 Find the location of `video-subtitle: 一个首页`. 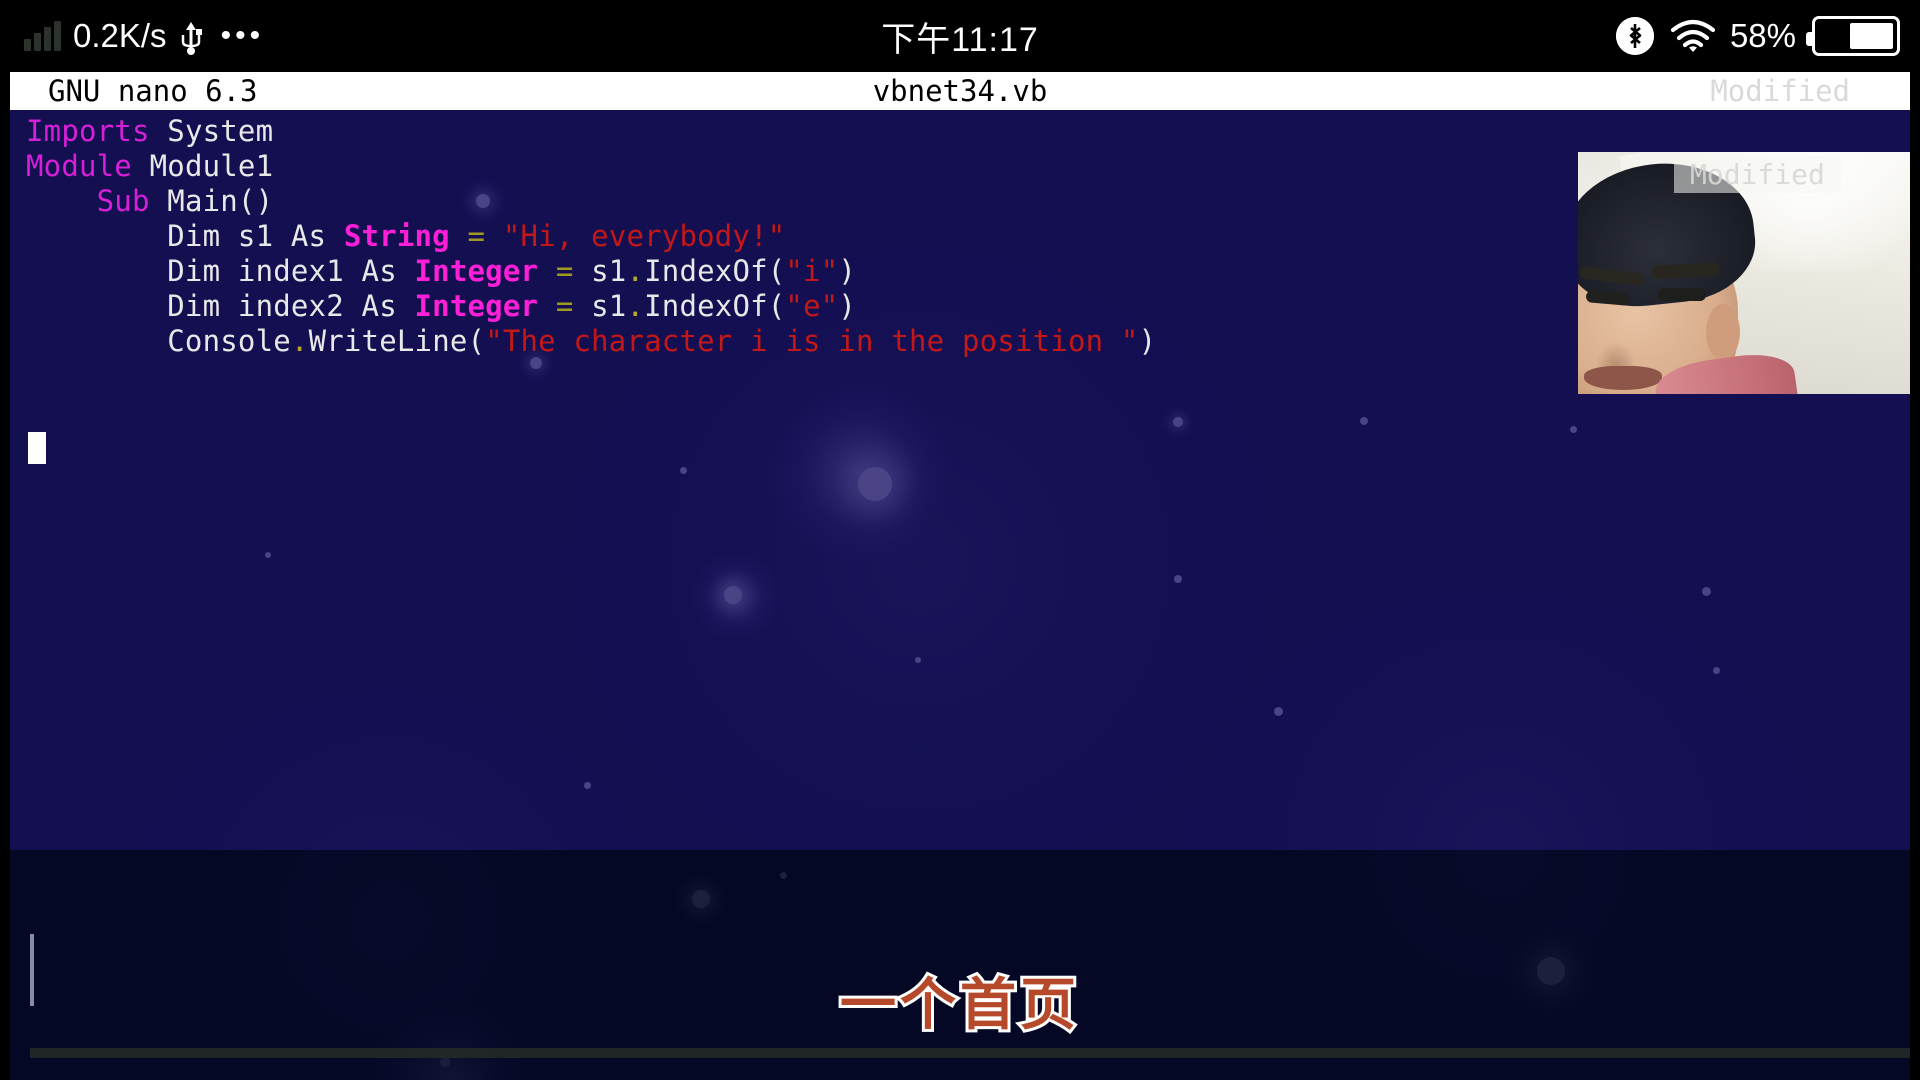

video-subtitle: 一个首页 is located at coordinates (958, 1005).